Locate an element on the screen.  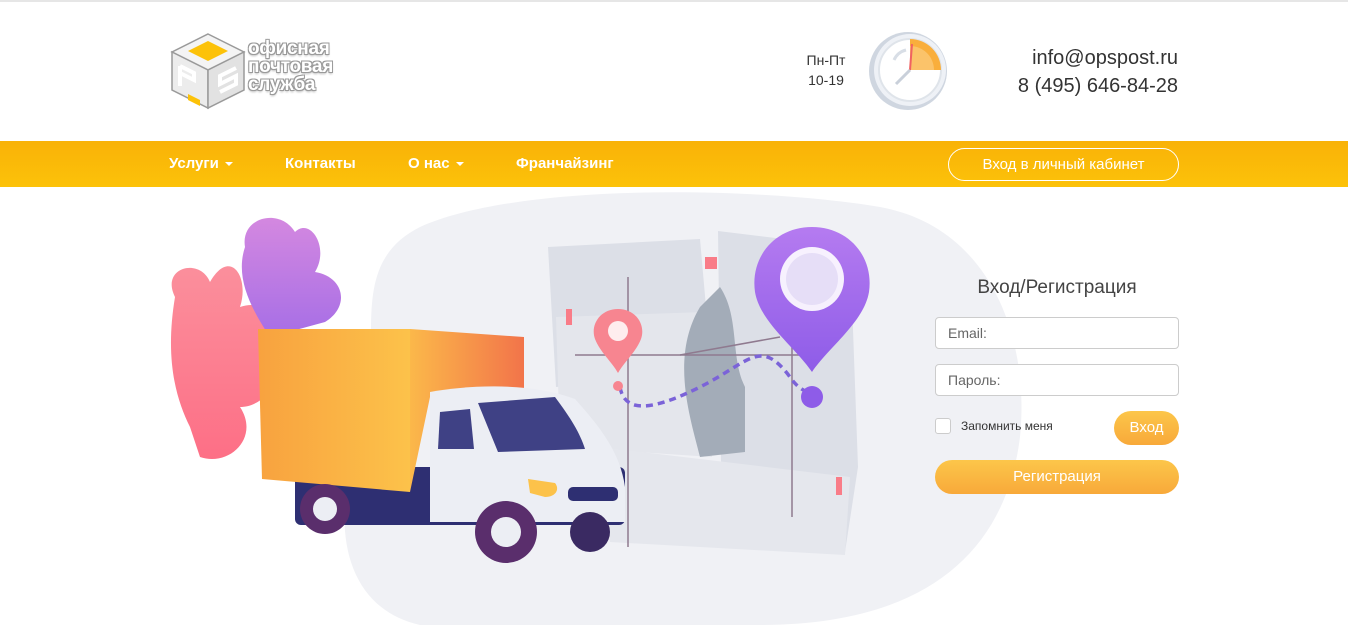
email-field is located at coordinates (1057, 333).